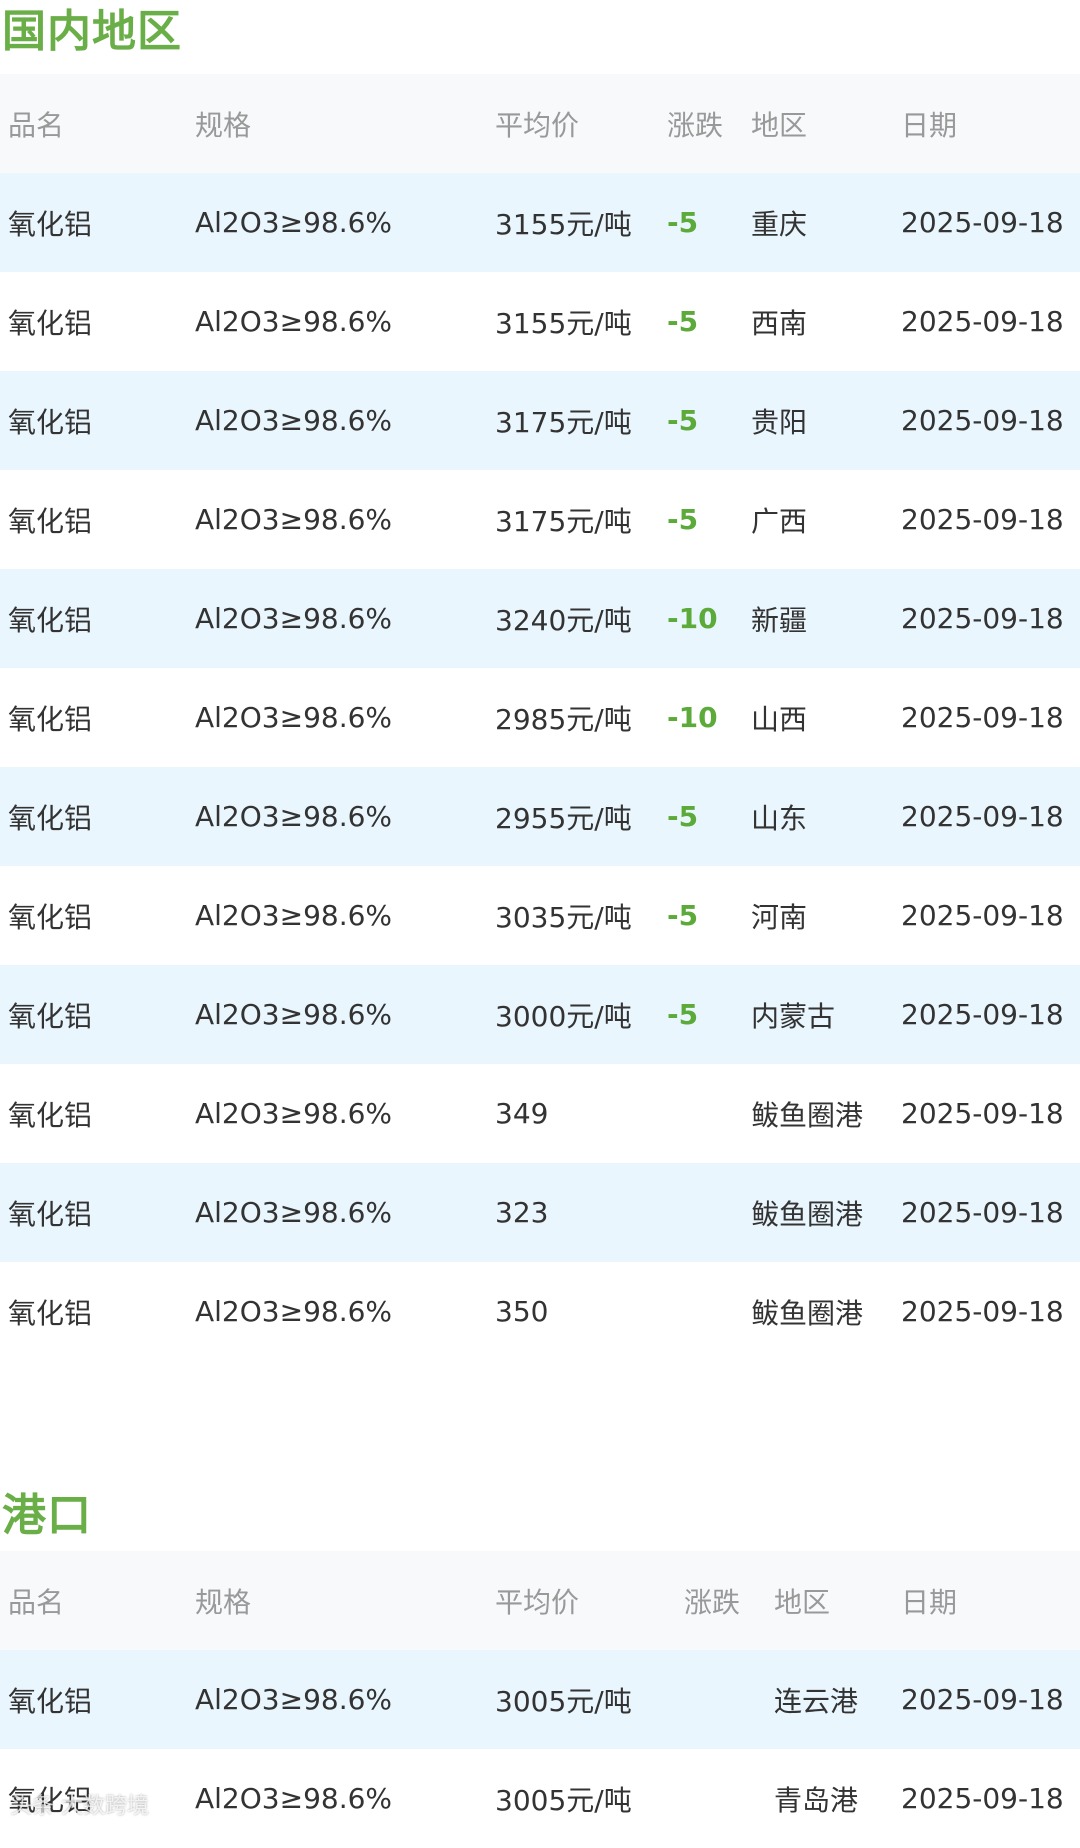  I want to click on table-row: 氧化铝 Al2O3≥98.6% 3155元/吨 -5 西南 2025-09-18, so click(540, 321).